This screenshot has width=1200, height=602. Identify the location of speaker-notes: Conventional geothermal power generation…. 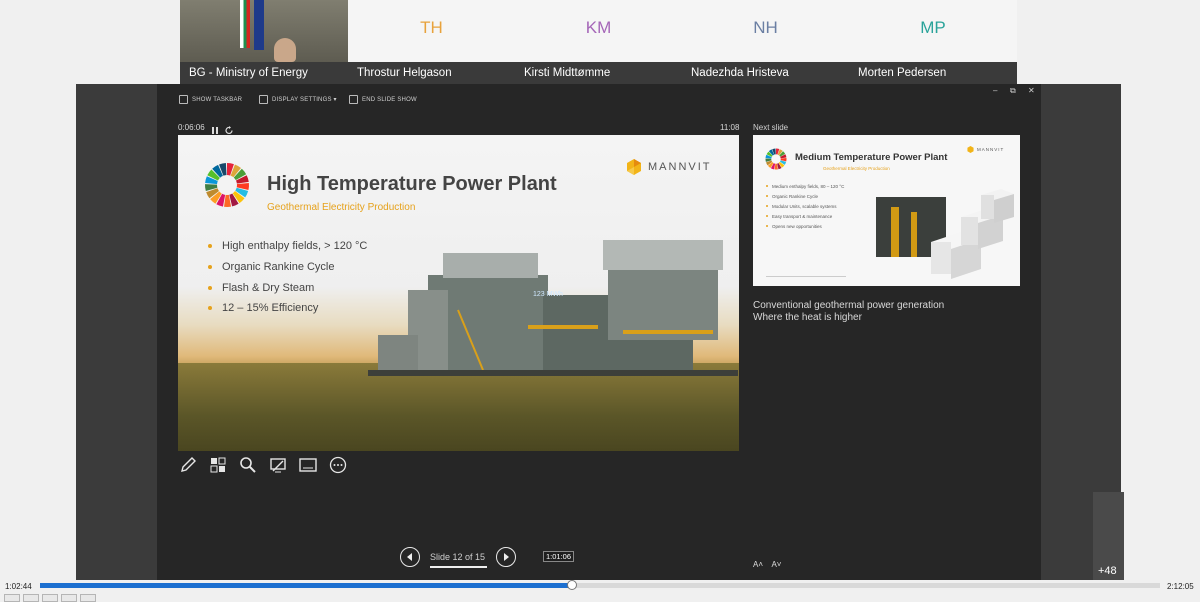
(848, 312).